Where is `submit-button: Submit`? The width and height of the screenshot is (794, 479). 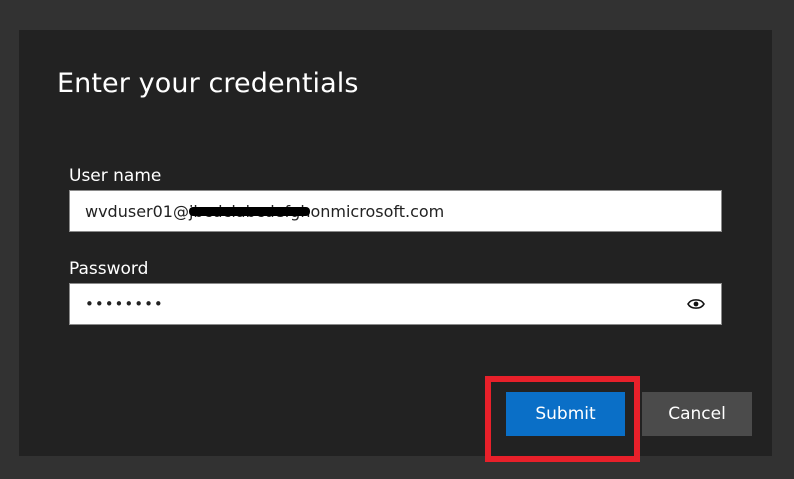 submit-button: Submit is located at coordinates (565, 414).